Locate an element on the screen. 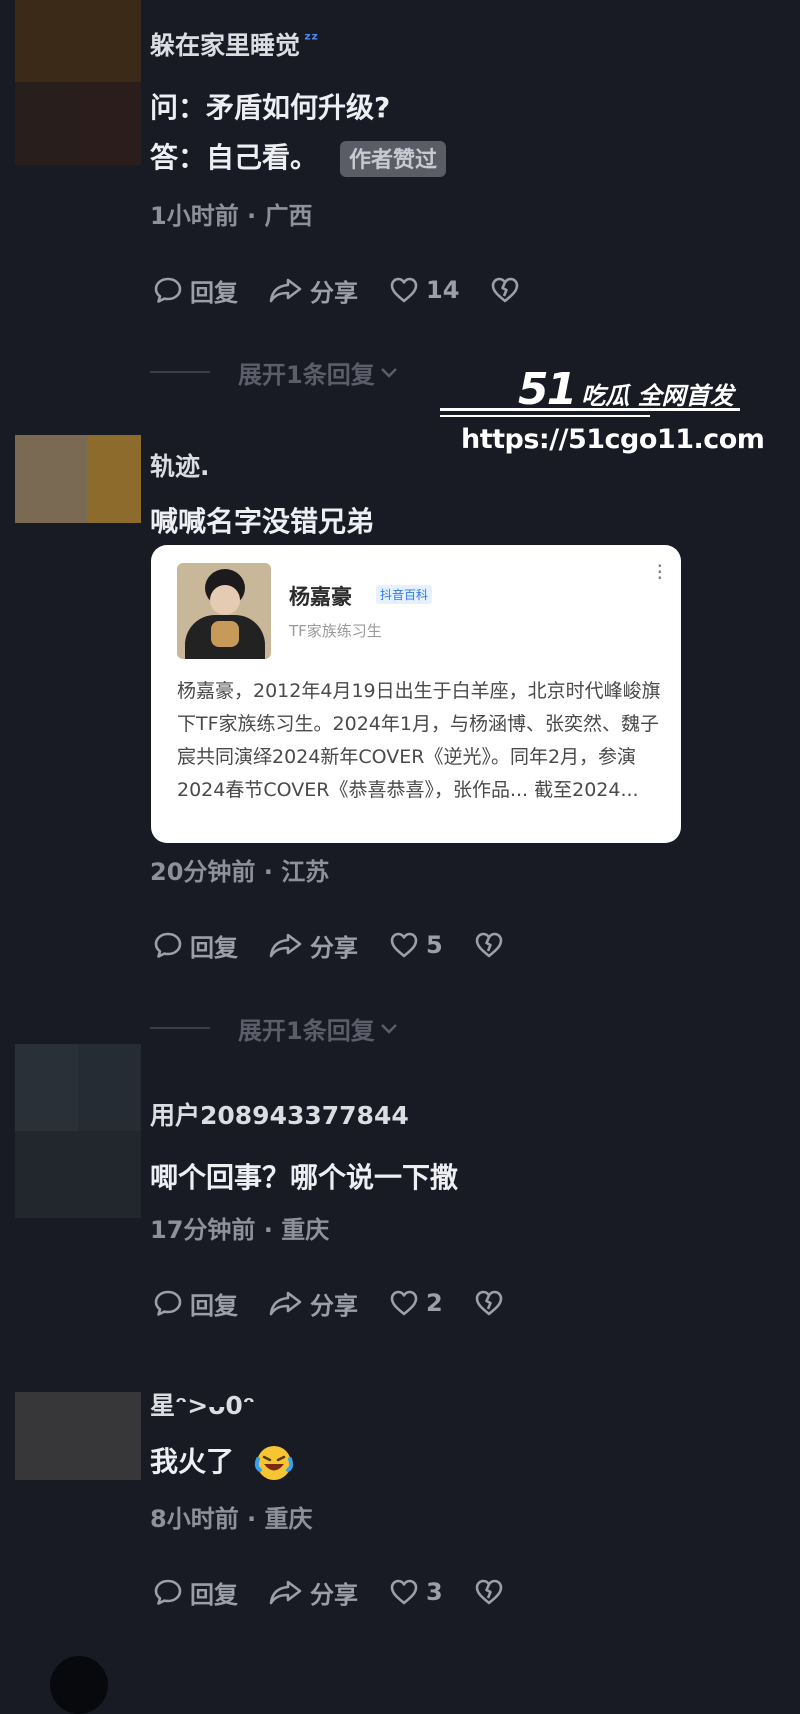  like-count: 3 is located at coordinates (434, 1592).